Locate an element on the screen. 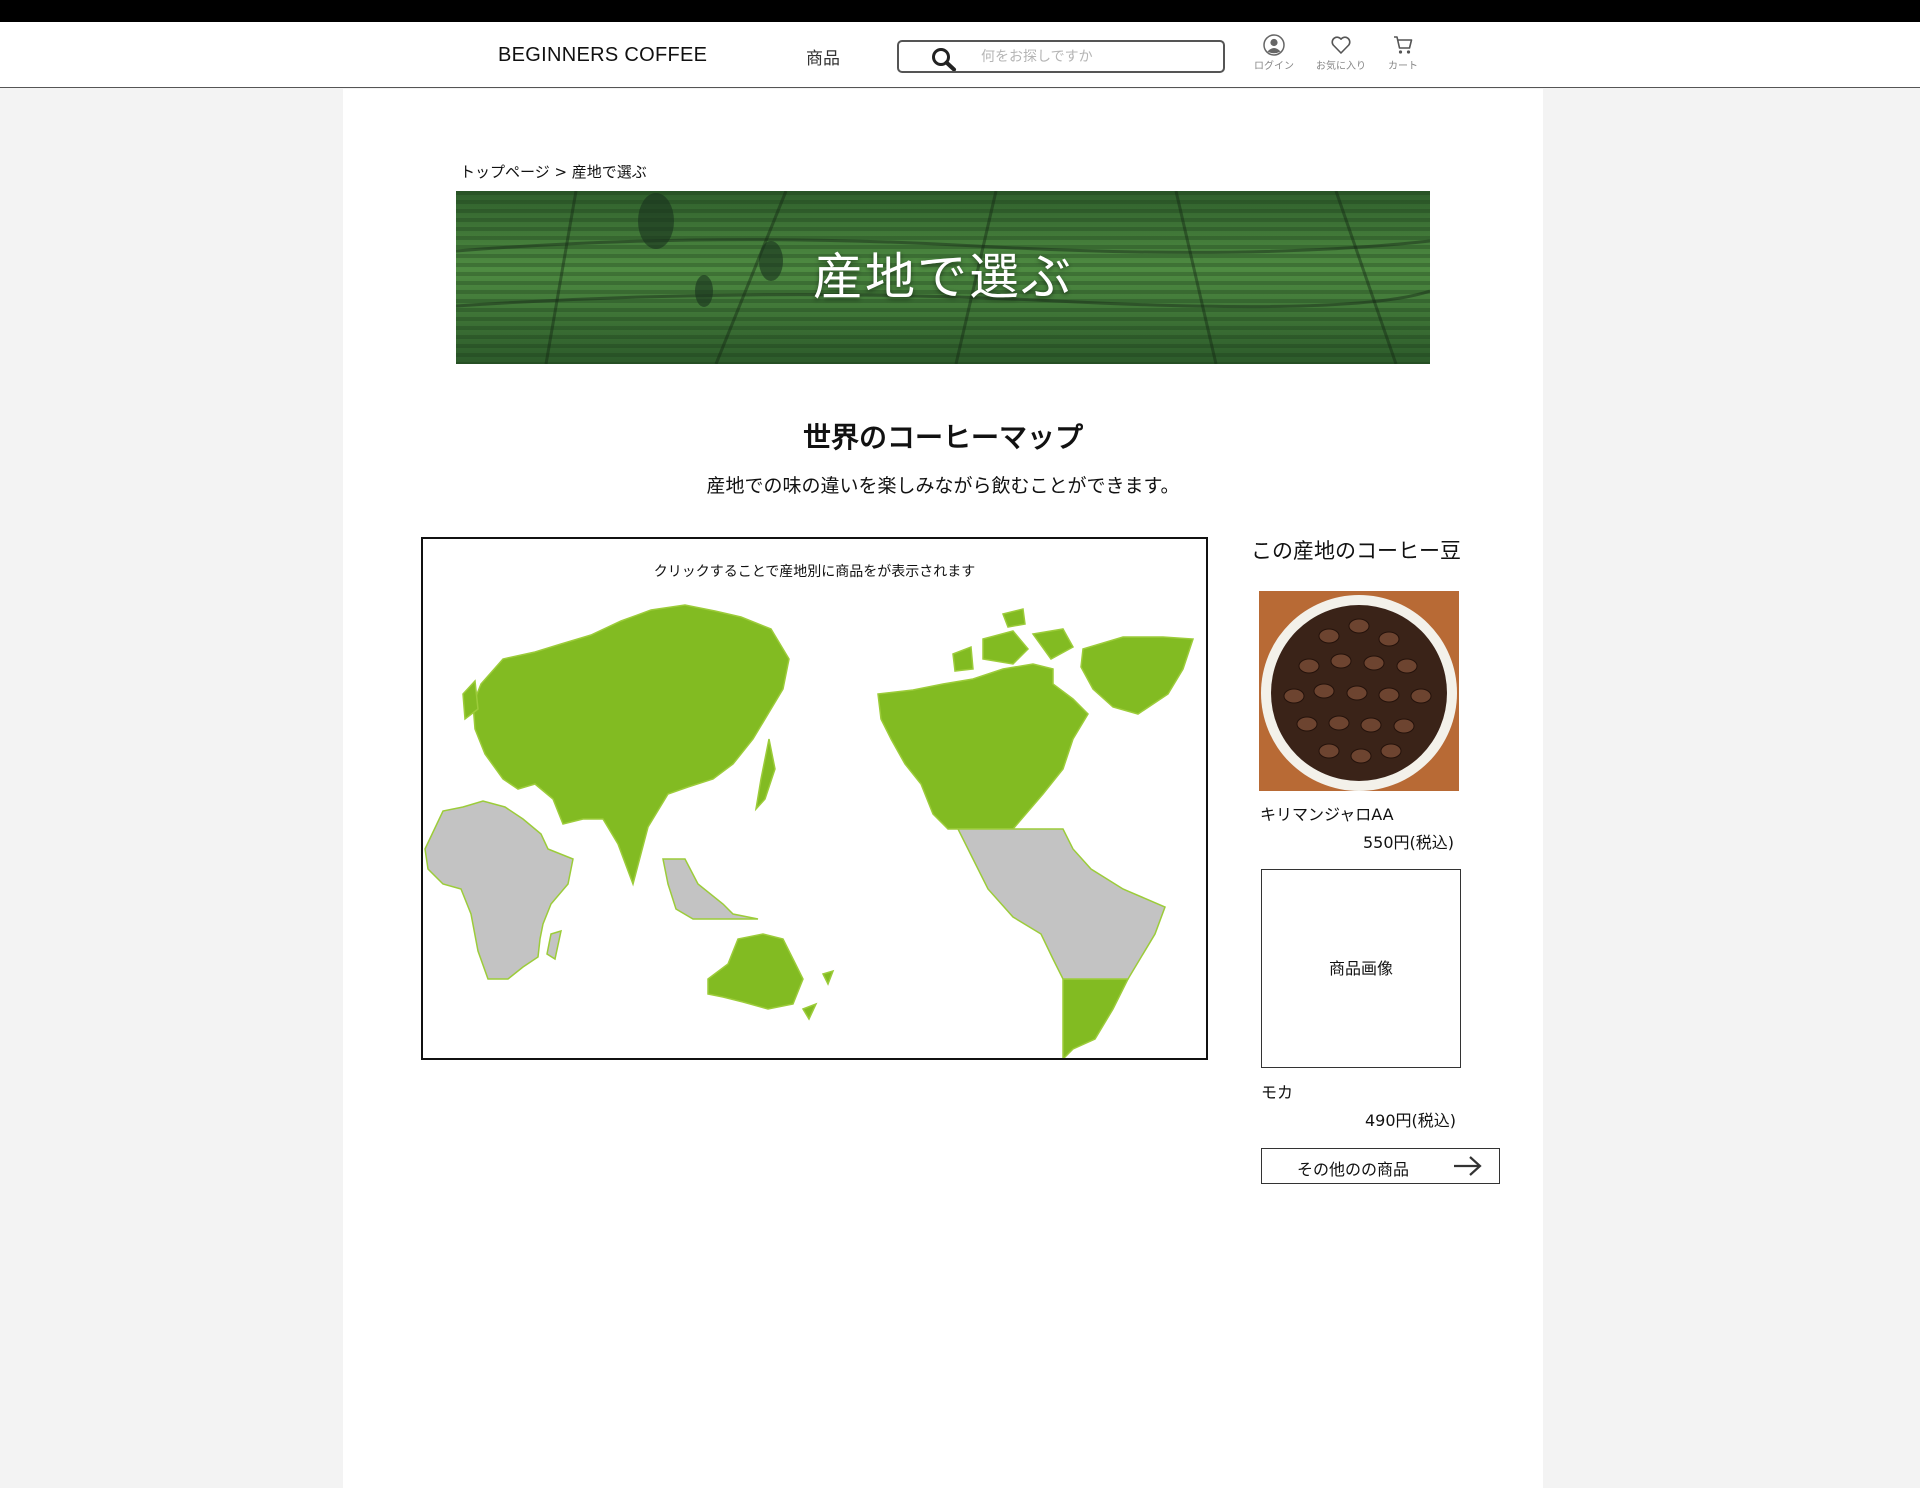  nav-products-link: 商品 is located at coordinates (823, 56).